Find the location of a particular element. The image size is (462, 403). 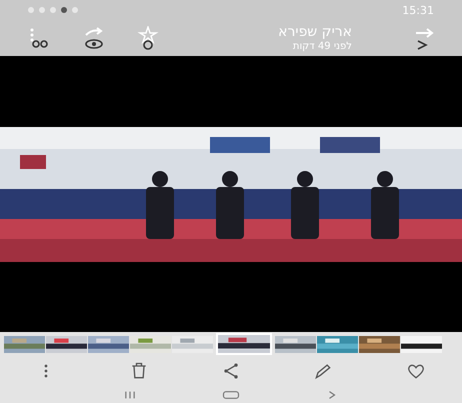

home-icon is located at coordinates (230, 395).